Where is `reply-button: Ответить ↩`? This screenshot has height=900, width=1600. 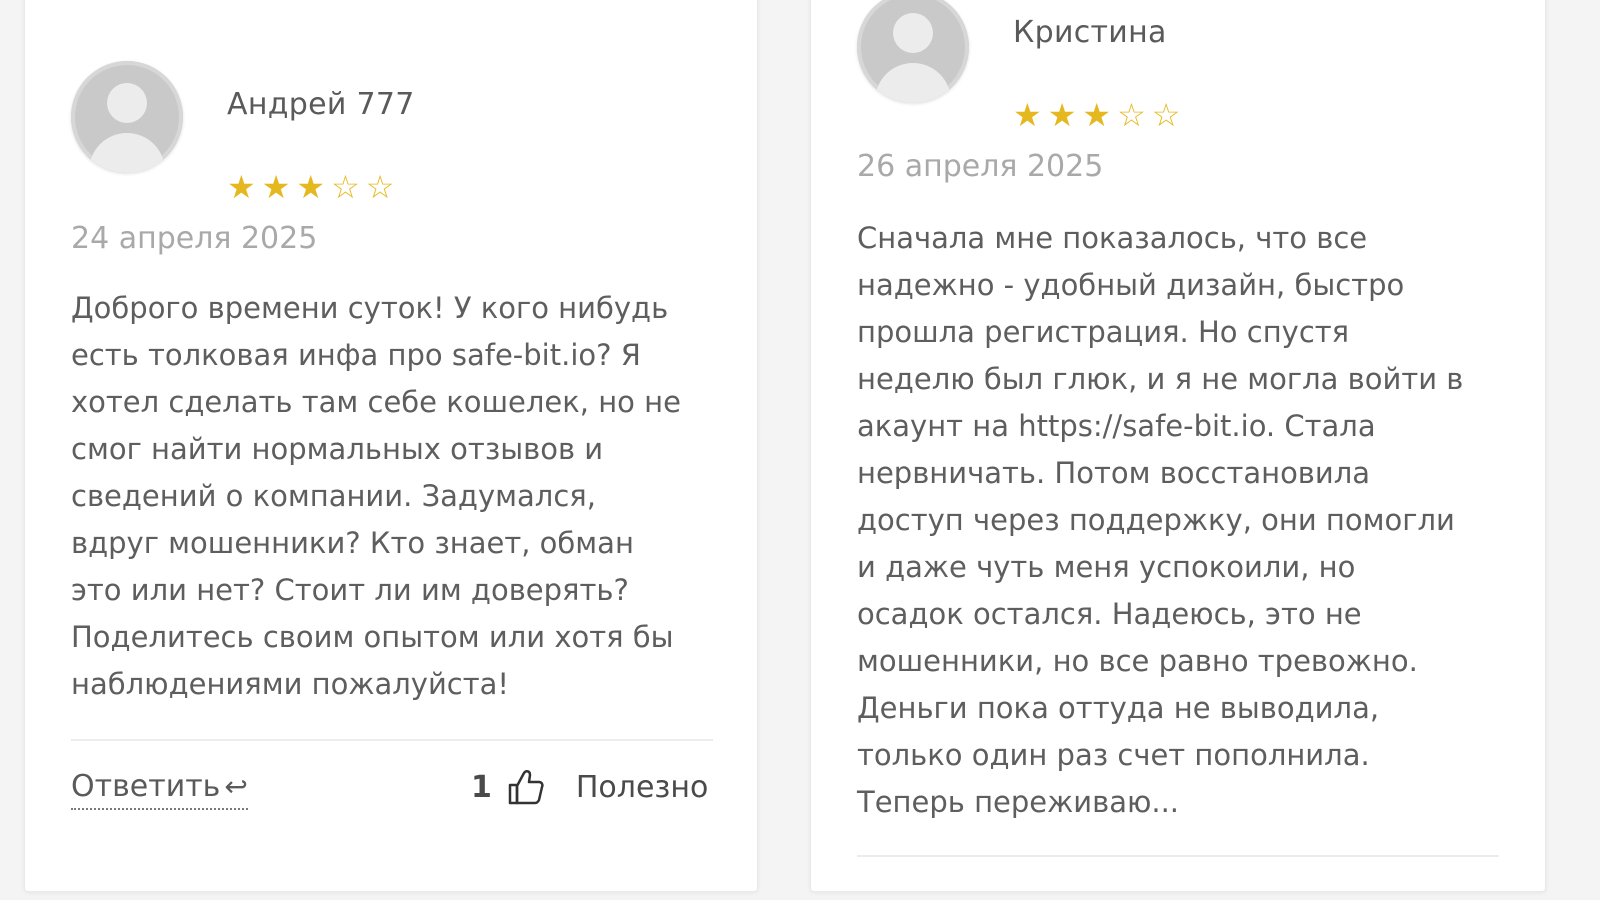
reply-button: Ответить ↩ is located at coordinates (159, 789).